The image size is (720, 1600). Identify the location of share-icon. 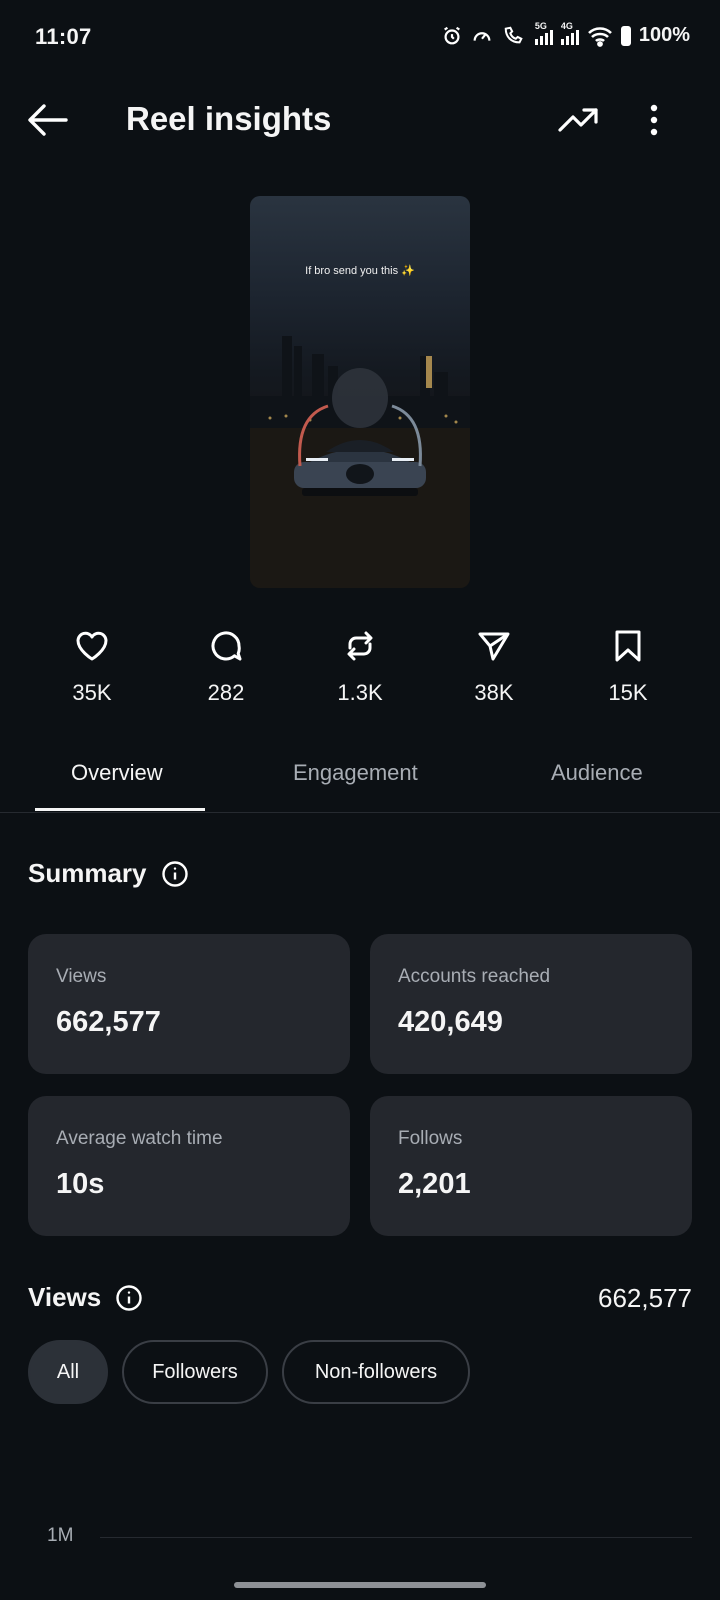
(494, 646).